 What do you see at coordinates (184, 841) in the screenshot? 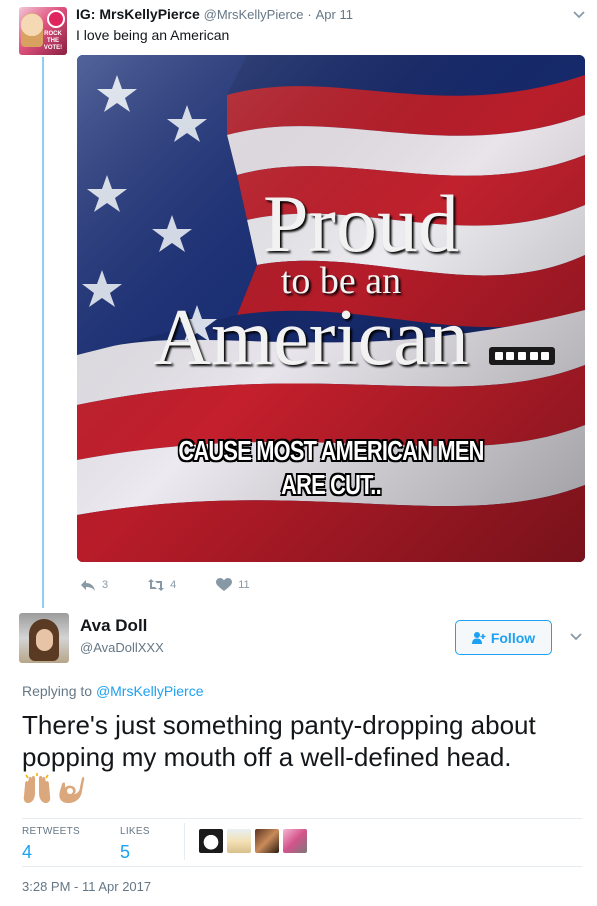
I see `stats-separator` at bounding box center [184, 841].